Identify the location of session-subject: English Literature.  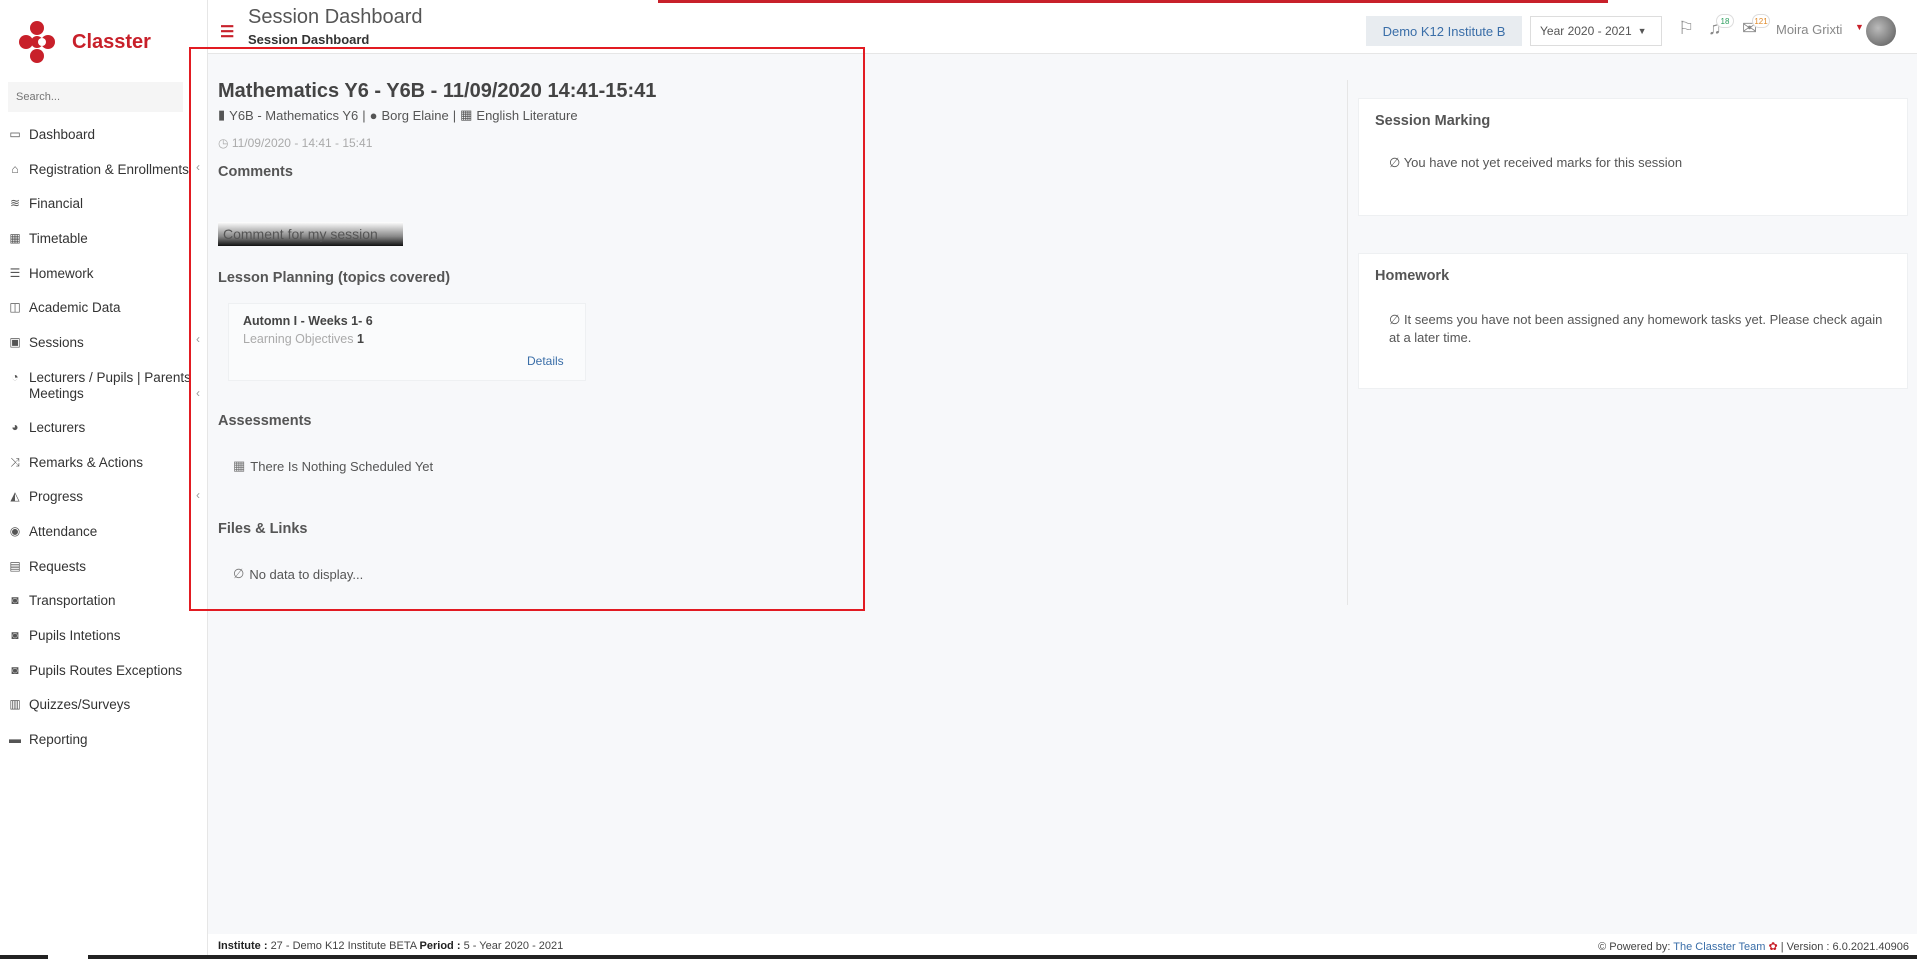
(527, 115).